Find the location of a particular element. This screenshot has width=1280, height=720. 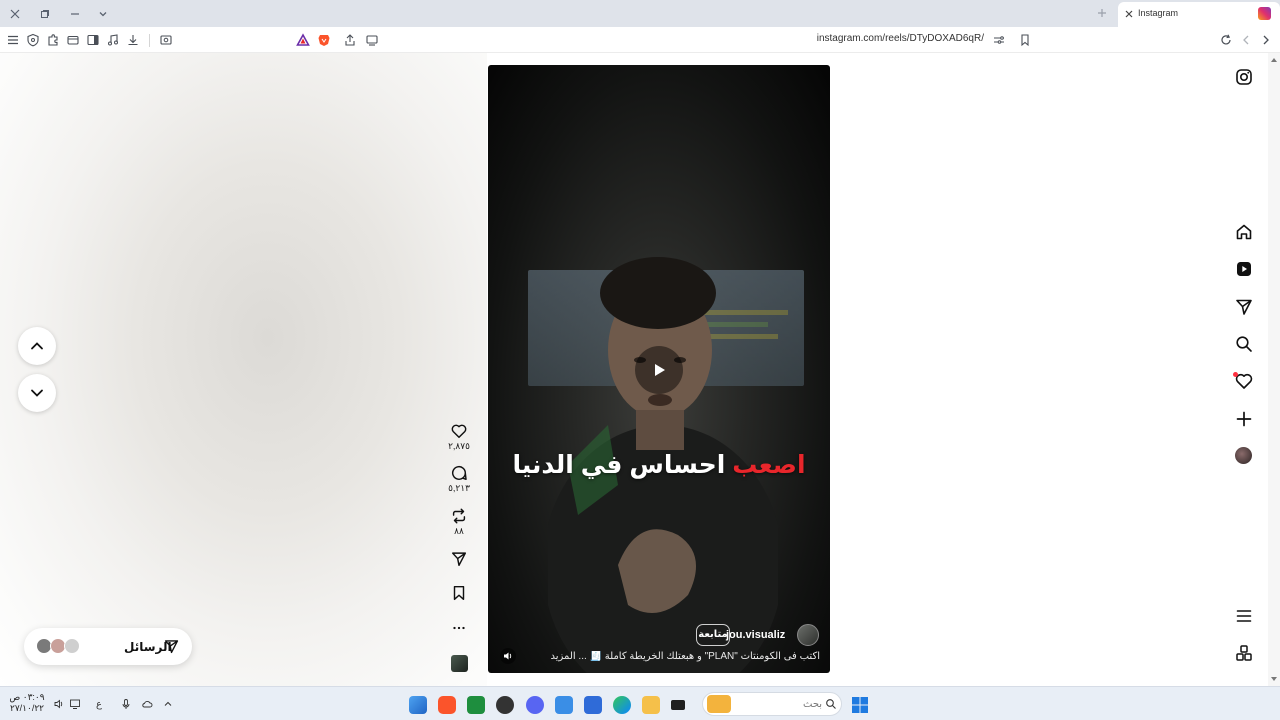

like-count: ٢,٨٧٥ is located at coordinates (459, 446).